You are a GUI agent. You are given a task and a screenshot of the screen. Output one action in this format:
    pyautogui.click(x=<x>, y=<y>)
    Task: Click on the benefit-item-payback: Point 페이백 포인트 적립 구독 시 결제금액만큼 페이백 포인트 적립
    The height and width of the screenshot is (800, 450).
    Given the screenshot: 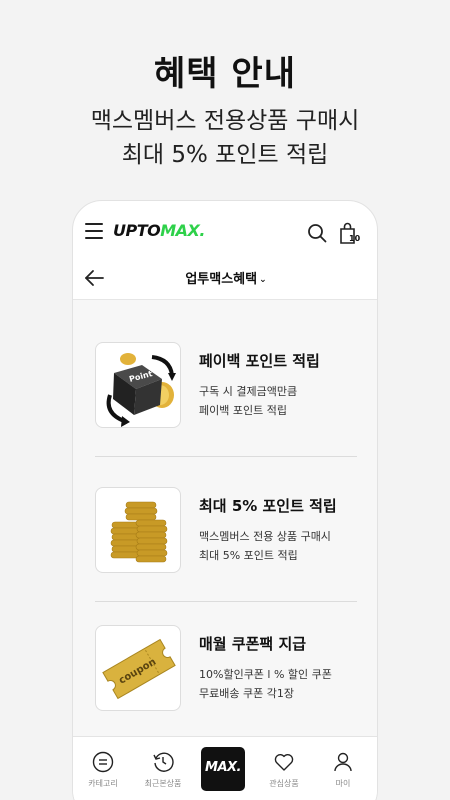 What is the action you would take?
    pyautogui.click(x=226, y=397)
    